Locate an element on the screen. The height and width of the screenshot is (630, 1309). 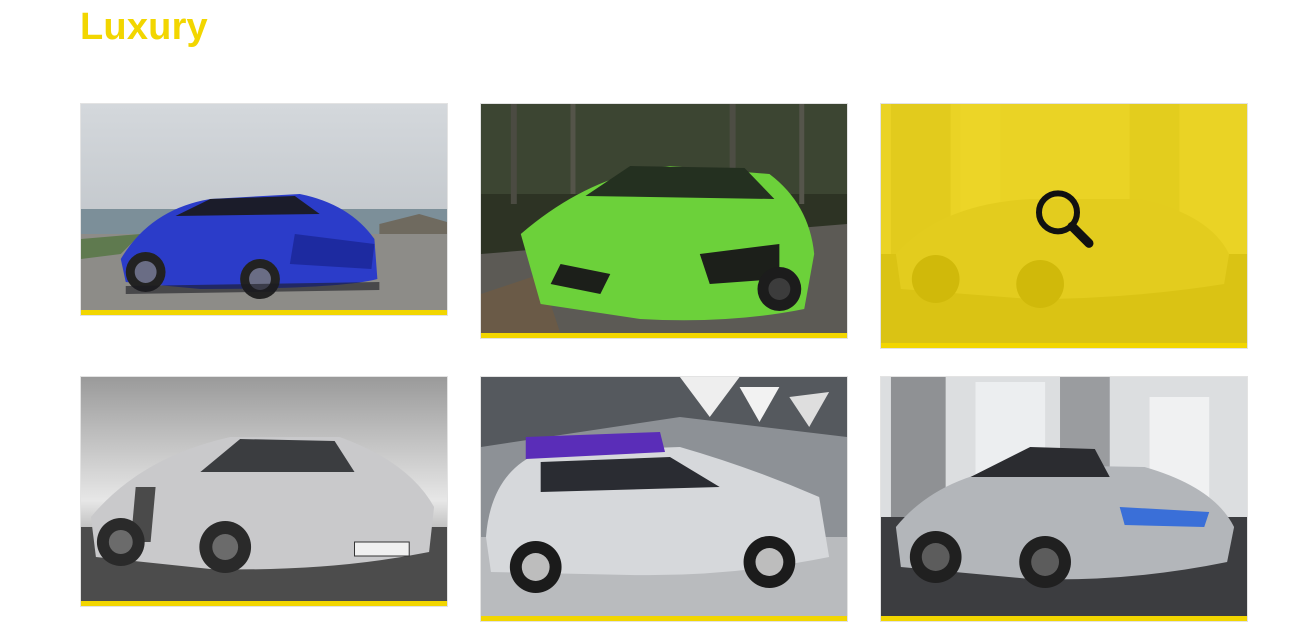
magnifier-icon is located at coordinates (1064, 218).